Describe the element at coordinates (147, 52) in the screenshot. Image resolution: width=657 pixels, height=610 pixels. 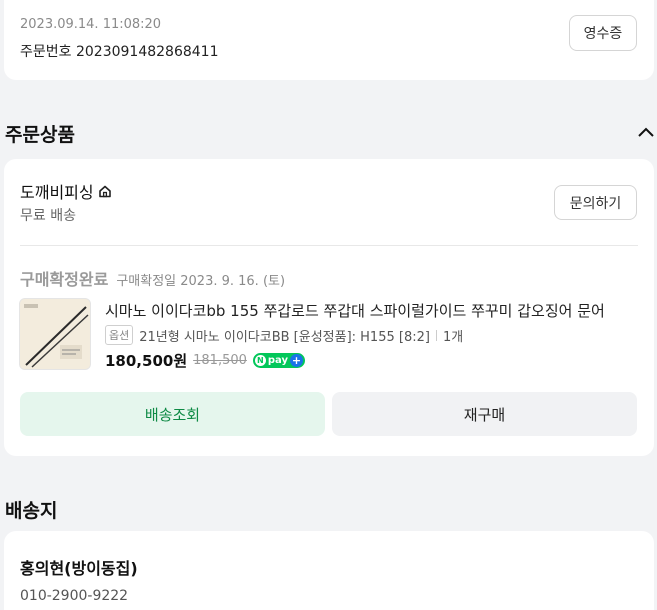
I see `order-number-value: 2023091482868411` at that location.